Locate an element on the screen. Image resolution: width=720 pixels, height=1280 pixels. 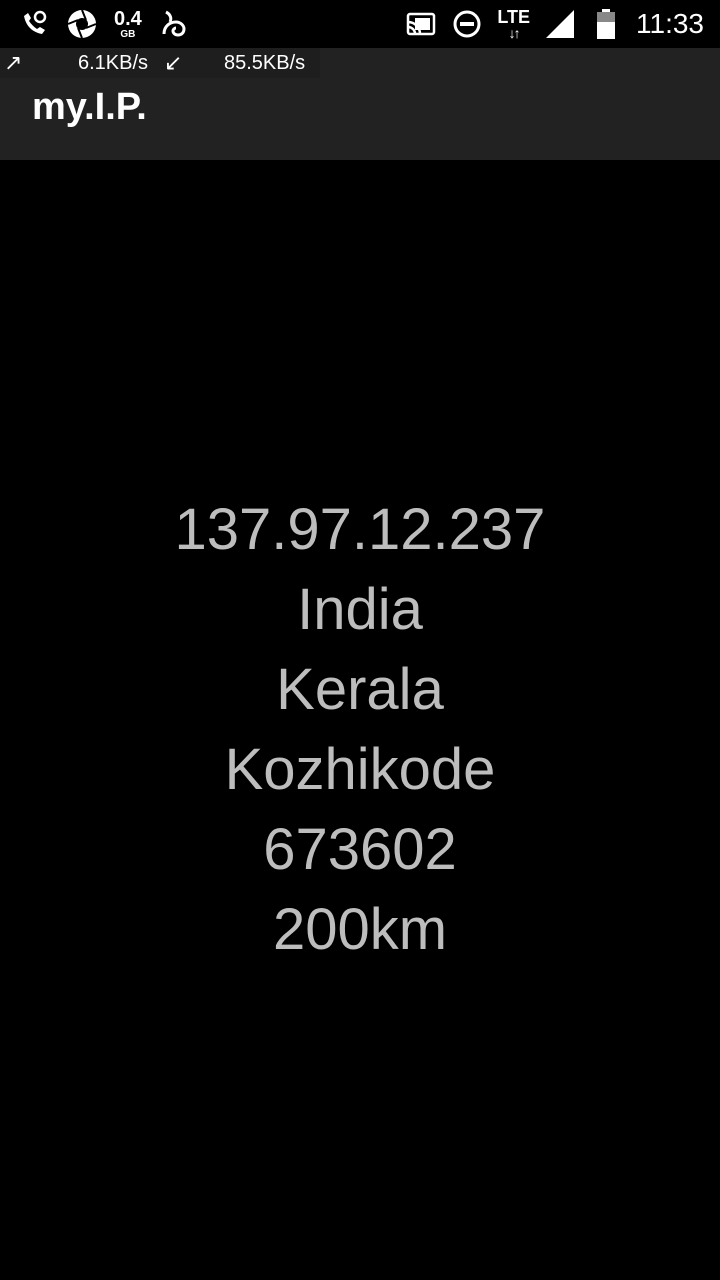
upload-arrow-icon: ↗ is located at coordinates (13, 62).